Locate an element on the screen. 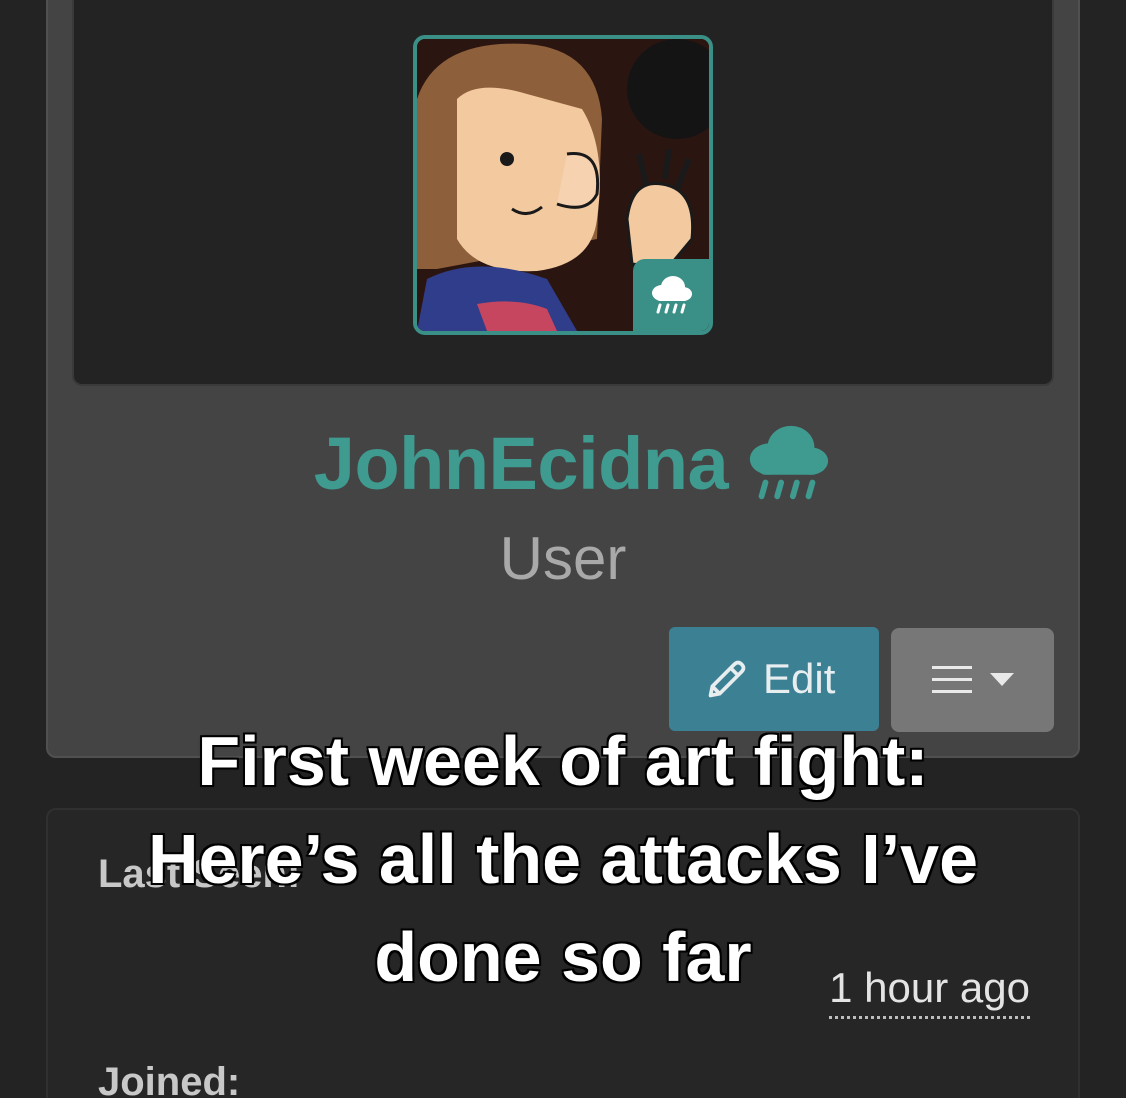 This screenshot has height=1098, width=1126. hamburger-menu-icon is located at coordinates (951, 679).